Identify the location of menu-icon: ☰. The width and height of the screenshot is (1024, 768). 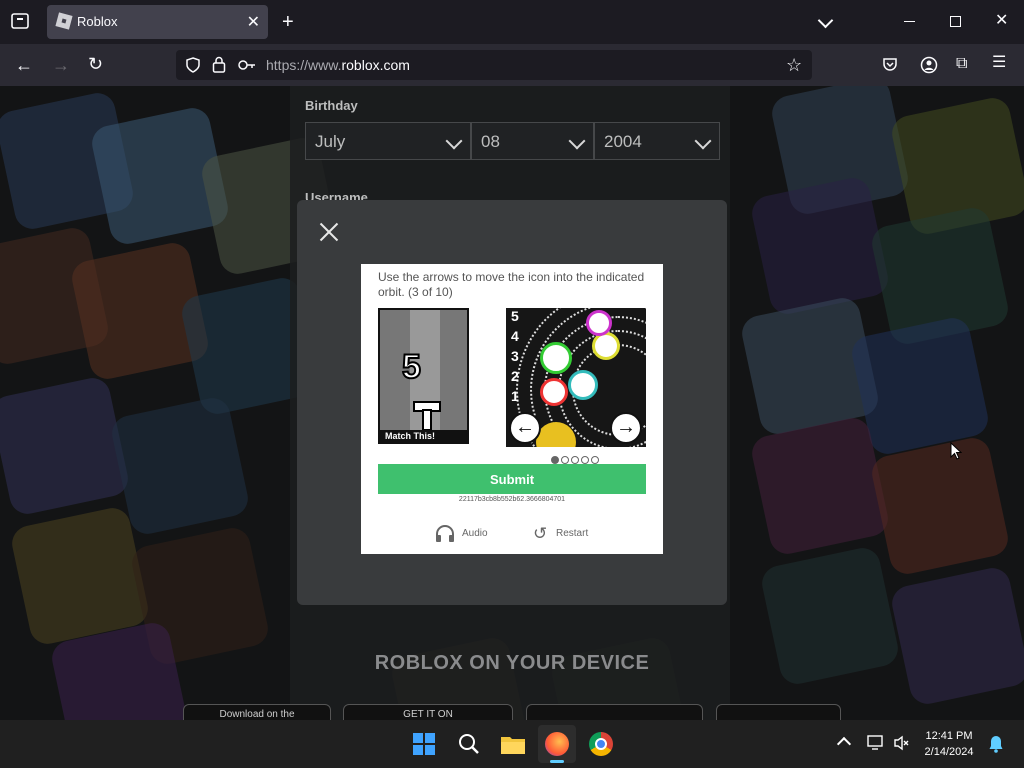
(999, 63).